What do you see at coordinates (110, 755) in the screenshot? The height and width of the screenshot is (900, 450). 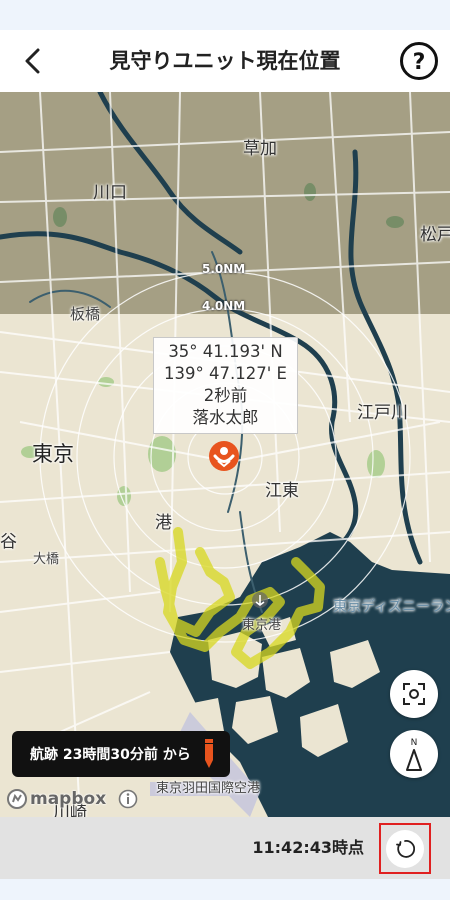 I see `track-history-label: 航跡 23時間30分前 から` at bounding box center [110, 755].